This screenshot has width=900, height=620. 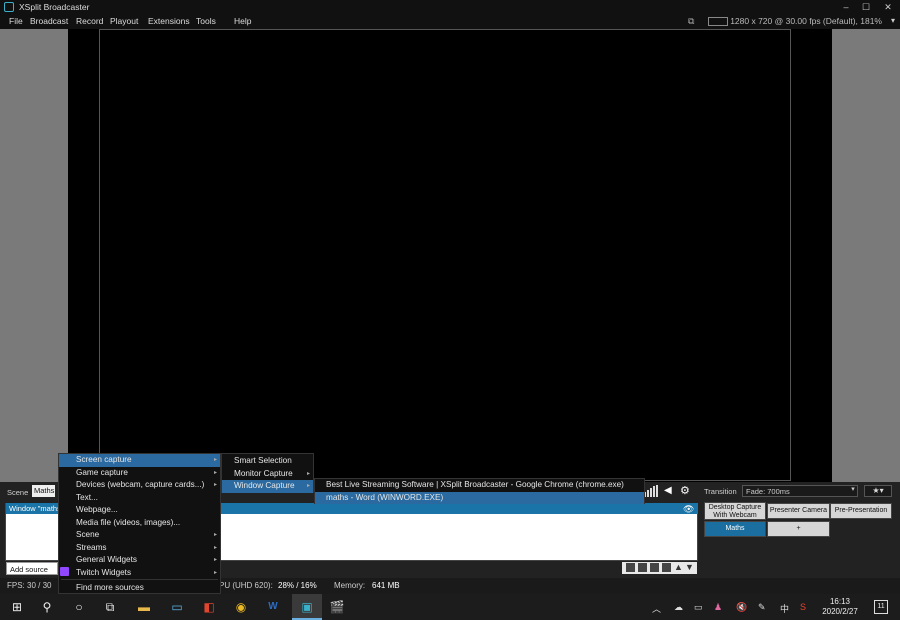 I want to click on menu-item-window-word: maths - Word (WINWORD.EXE), so click(x=479, y=497).